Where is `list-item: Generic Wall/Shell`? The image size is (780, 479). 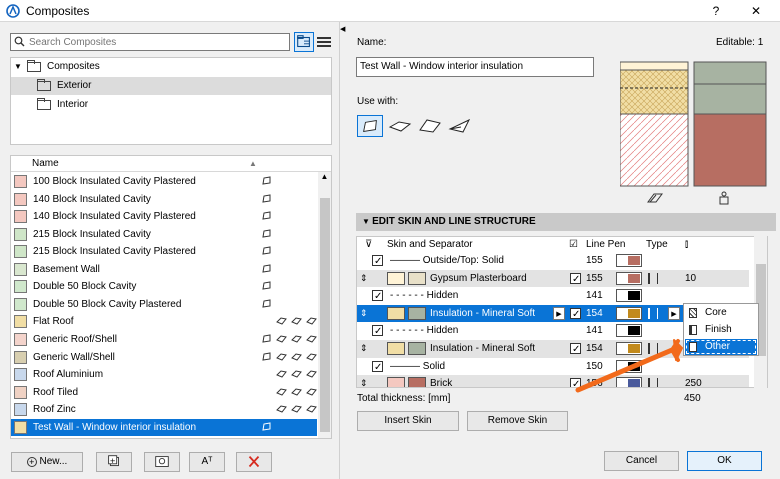 list-item: Generic Wall/Shell is located at coordinates (164, 358).